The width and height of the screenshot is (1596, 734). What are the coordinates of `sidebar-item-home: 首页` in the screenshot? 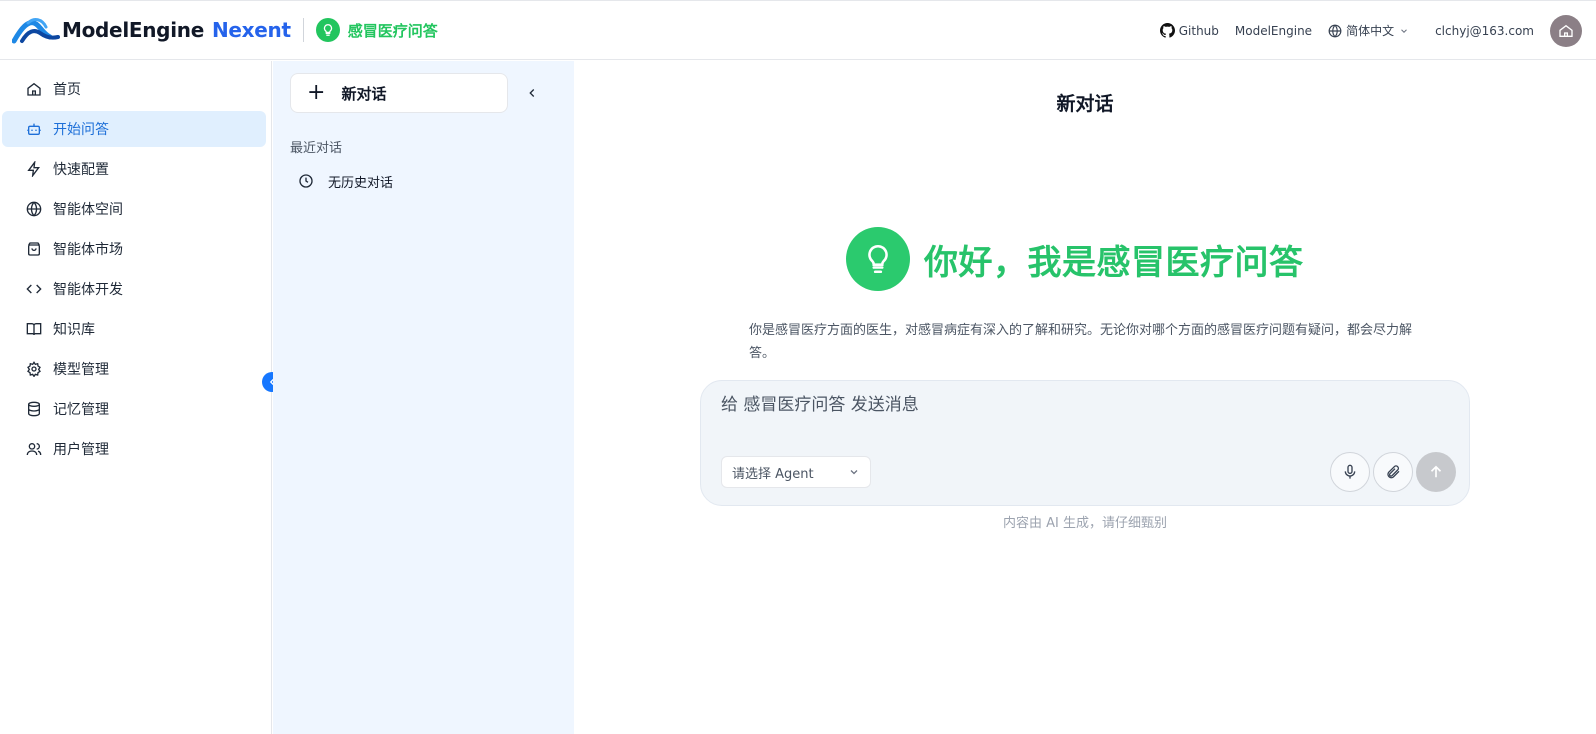 It's located at (134, 89).